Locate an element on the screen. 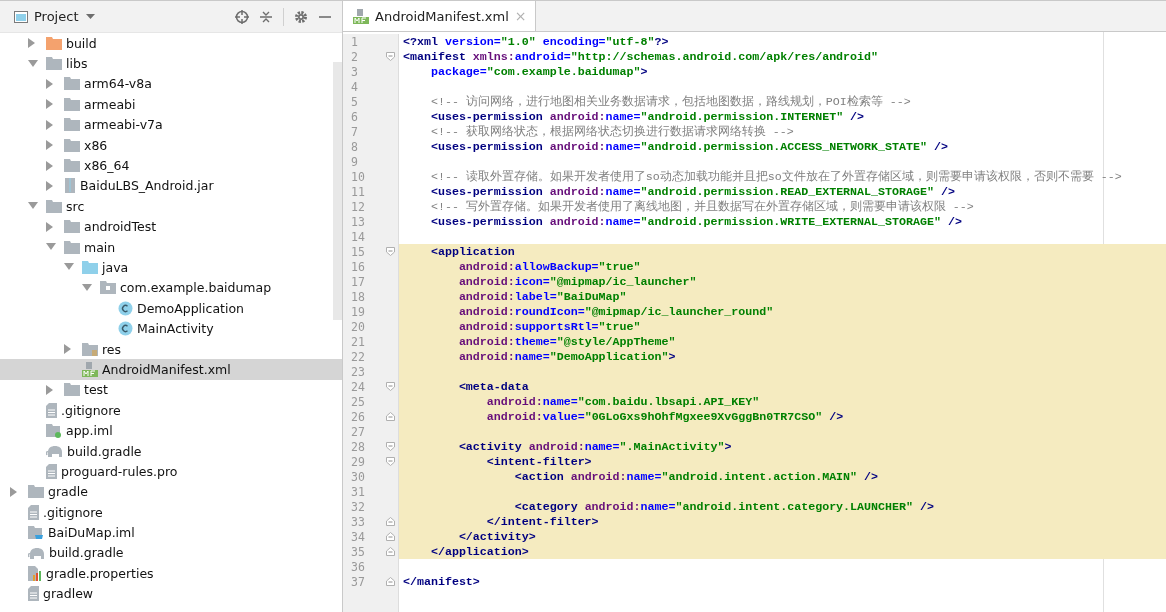 The width and height of the screenshot is (1166, 612). tree-item: build is located at coordinates (81, 43).